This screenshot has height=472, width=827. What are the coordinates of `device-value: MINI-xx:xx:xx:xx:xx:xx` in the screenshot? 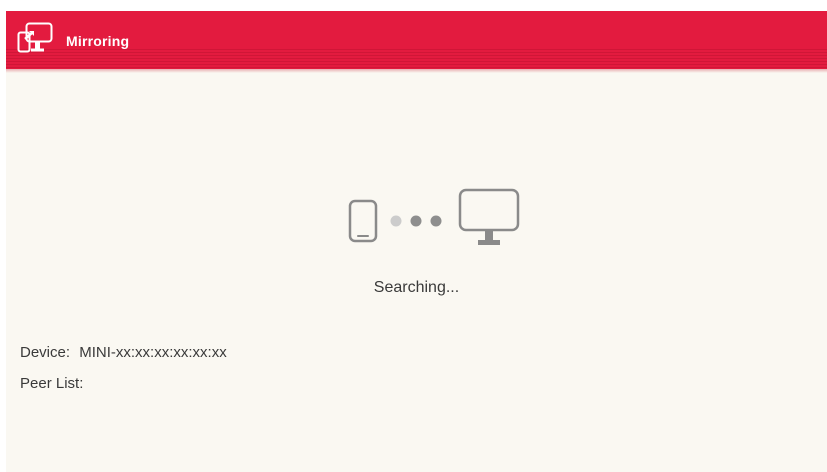 It's located at (153, 352).